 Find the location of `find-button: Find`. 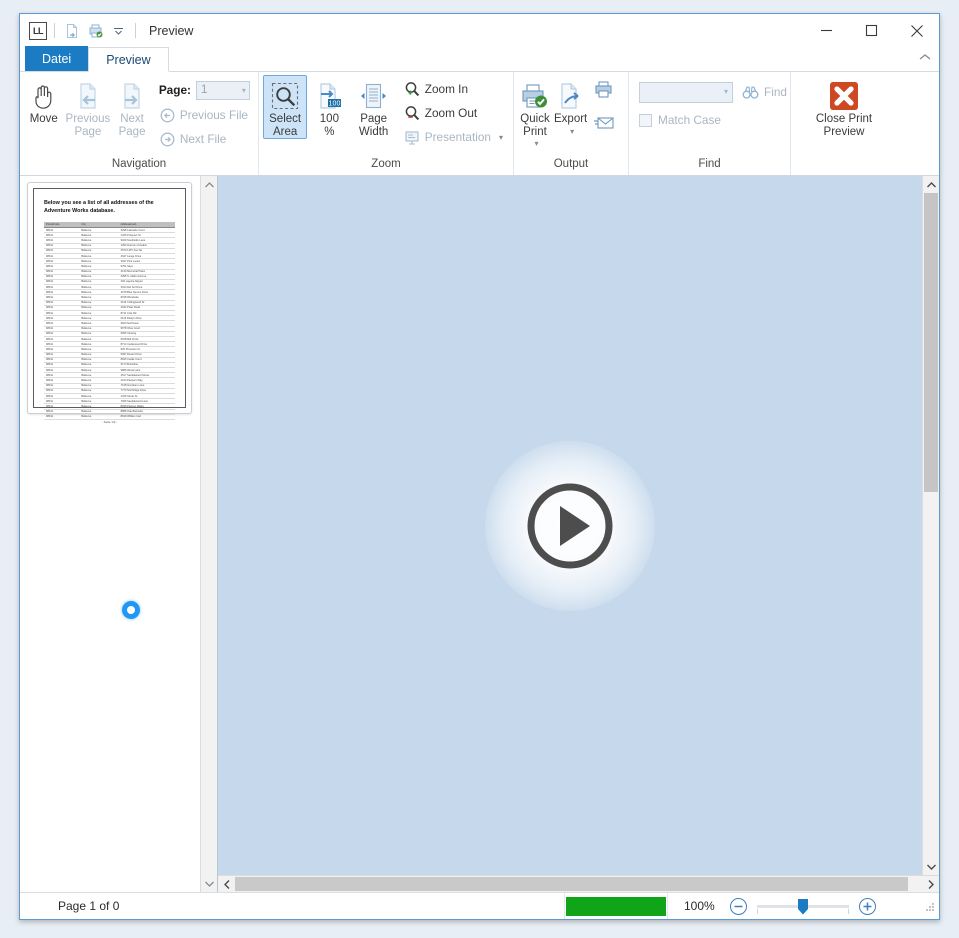

find-button: Find is located at coordinates (767, 92).